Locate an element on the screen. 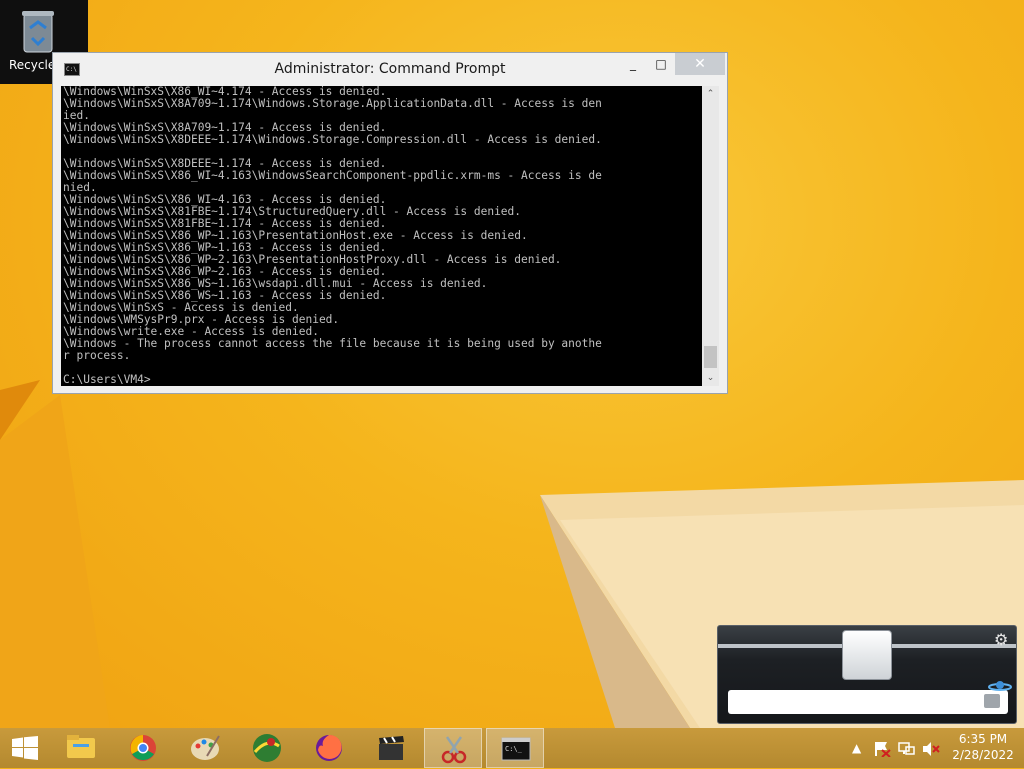  satellite-icon is located at coordinates (1000, 686).